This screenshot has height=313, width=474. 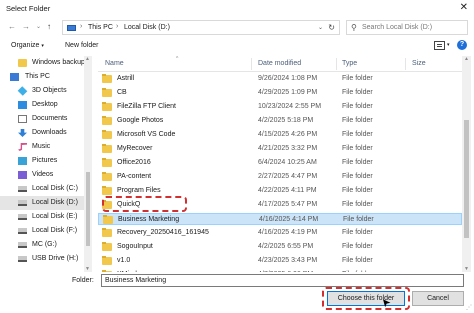 I want to click on sidebar-item: Local Disk (D:), so click(x=42, y=203).